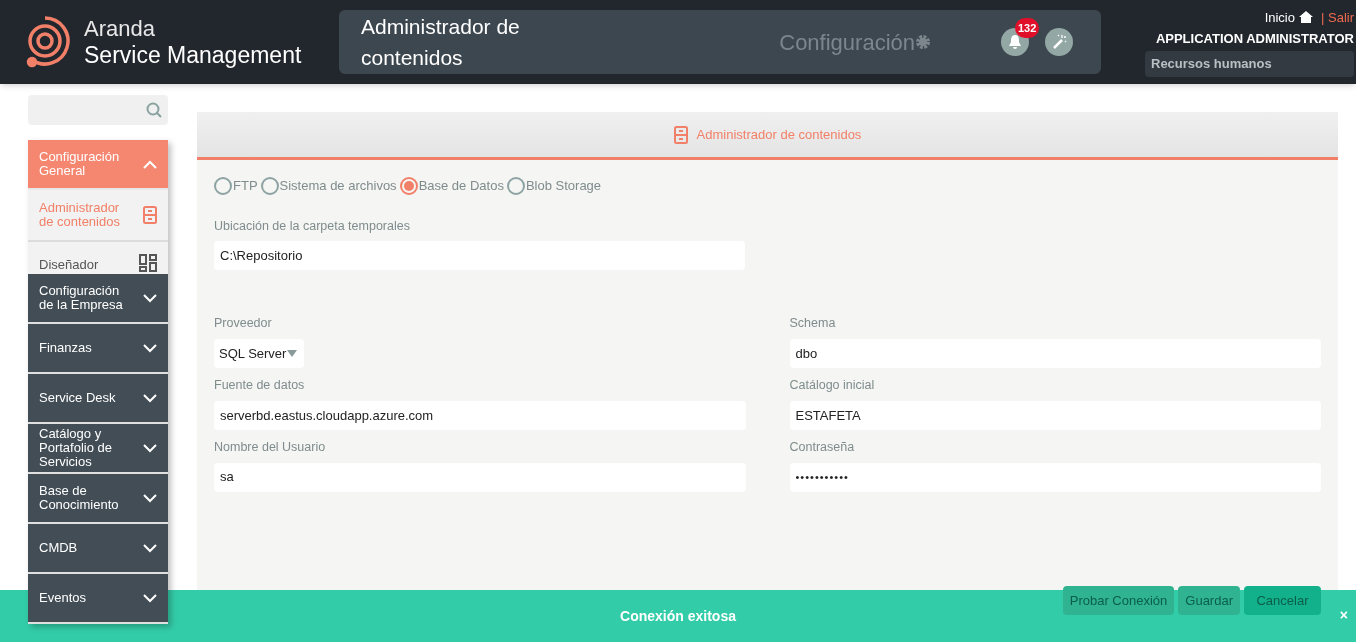 The image size is (1356, 642). What do you see at coordinates (312, 226) in the screenshot?
I see `field-label: Ubicación de la carpeta temporales` at bounding box center [312, 226].